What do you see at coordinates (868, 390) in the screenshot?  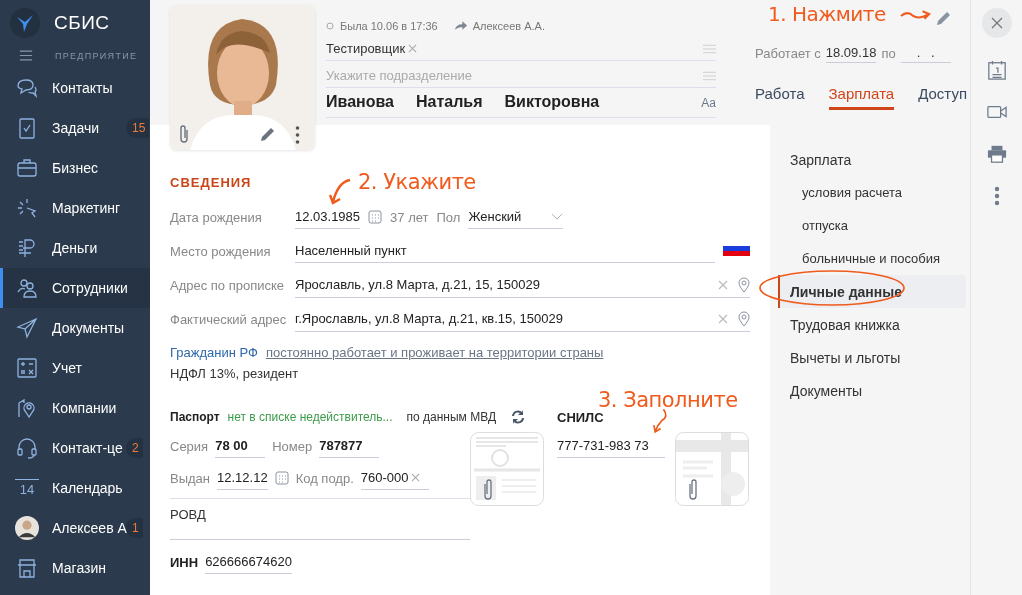 I see `nav-item: Документы` at bounding box center [868, 390].